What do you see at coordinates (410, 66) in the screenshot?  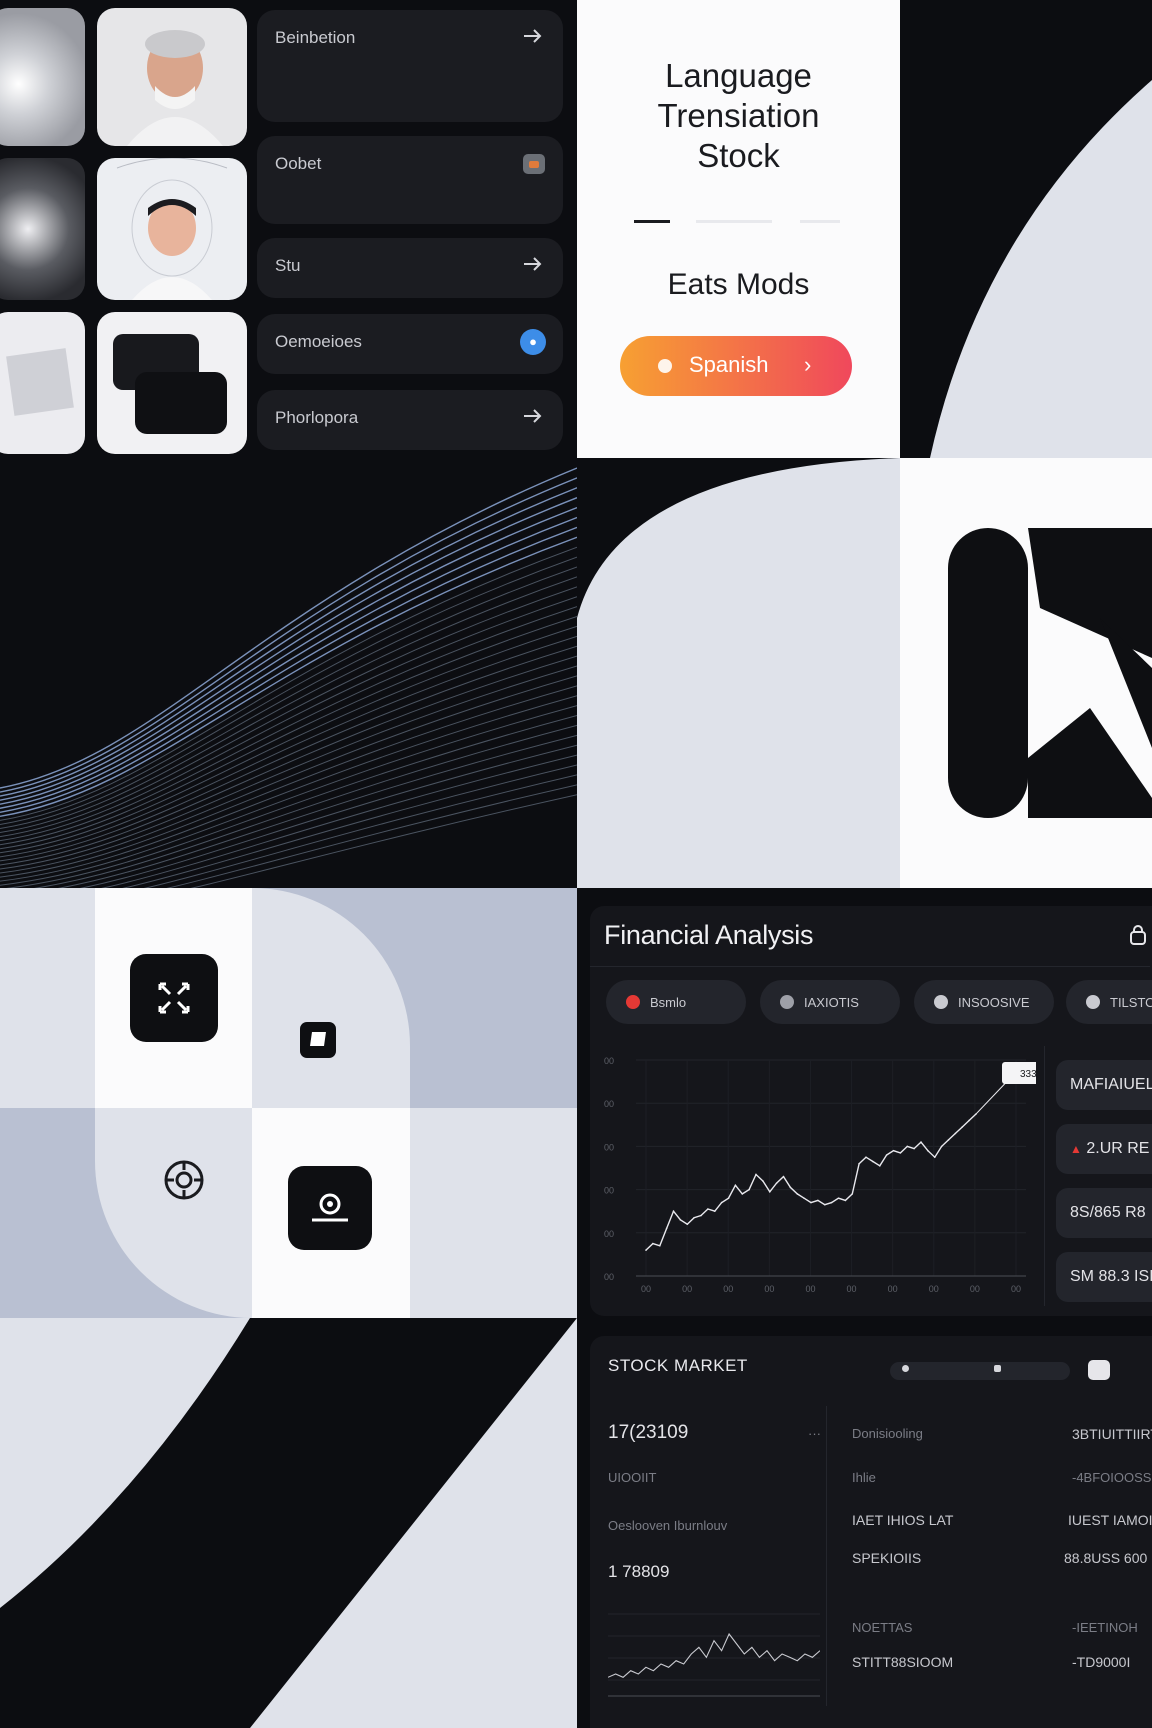 I see `menu-item-1: Beinbetion` at bounding box center [410, 66].